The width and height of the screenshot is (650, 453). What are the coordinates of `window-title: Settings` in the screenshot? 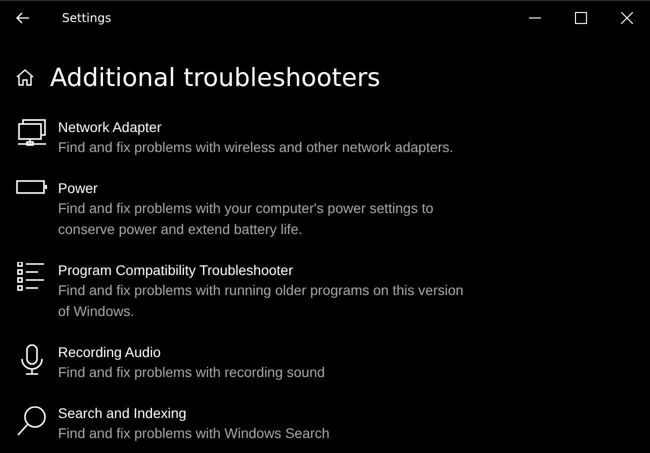 It's located at (87, 18).